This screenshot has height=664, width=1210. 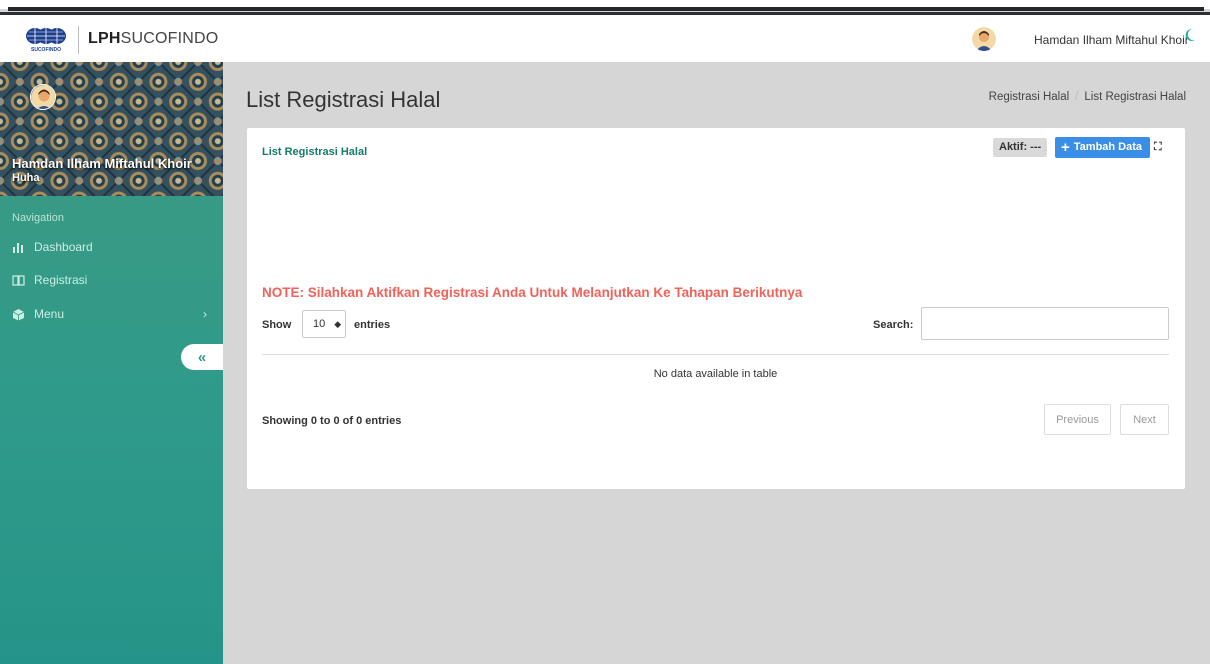 I want to click on sidebar-item-dashboard: Dashboard, so click(x=109, y=247).